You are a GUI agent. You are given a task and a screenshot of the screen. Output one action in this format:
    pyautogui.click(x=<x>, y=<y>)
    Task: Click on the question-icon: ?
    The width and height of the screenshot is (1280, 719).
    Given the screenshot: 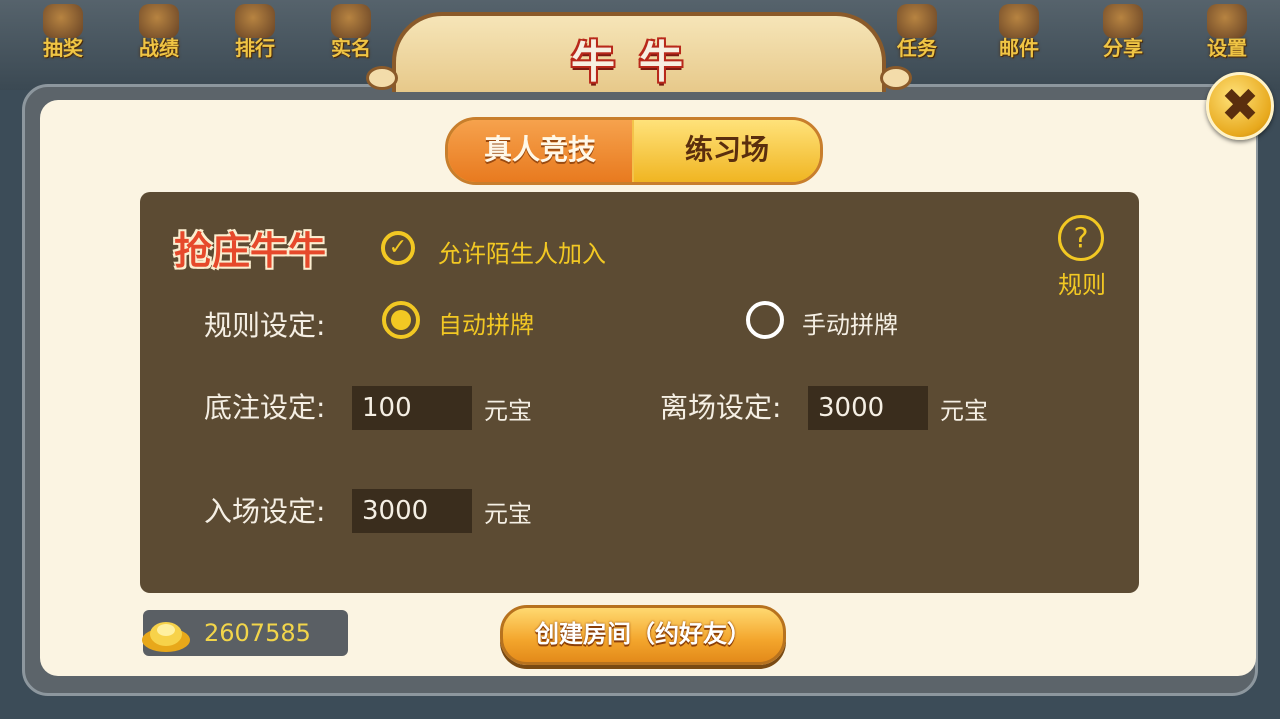 What is the action you would take?
    pyautogui.click(x=1081, y=237)
    